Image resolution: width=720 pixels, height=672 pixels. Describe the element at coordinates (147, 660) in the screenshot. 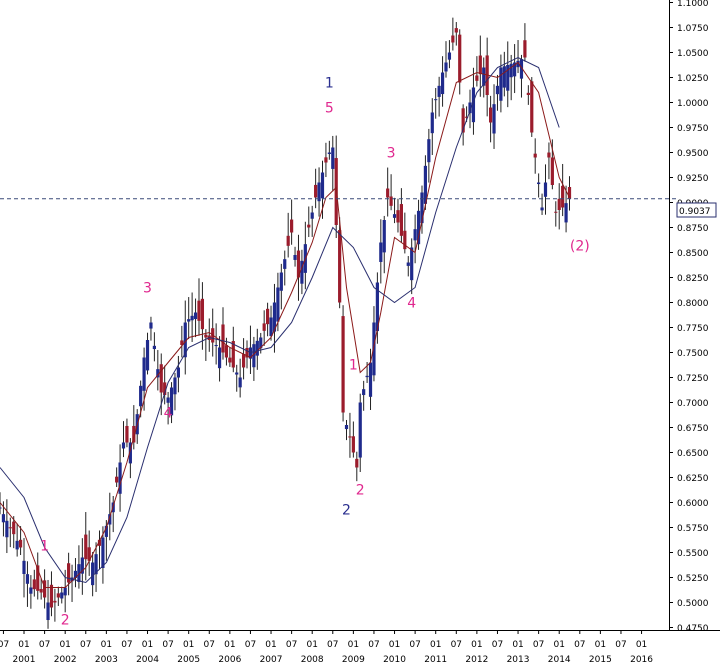

I see `year-label: 2004` at that location.